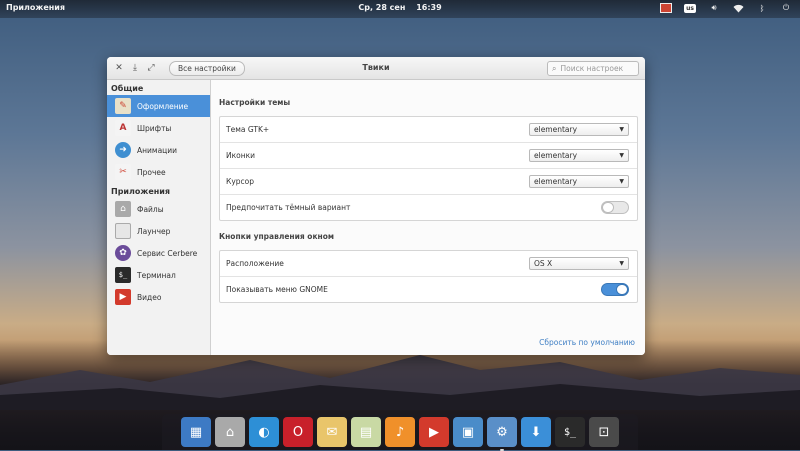  I want to click on dock-photos: ▣, so click(468, 432).